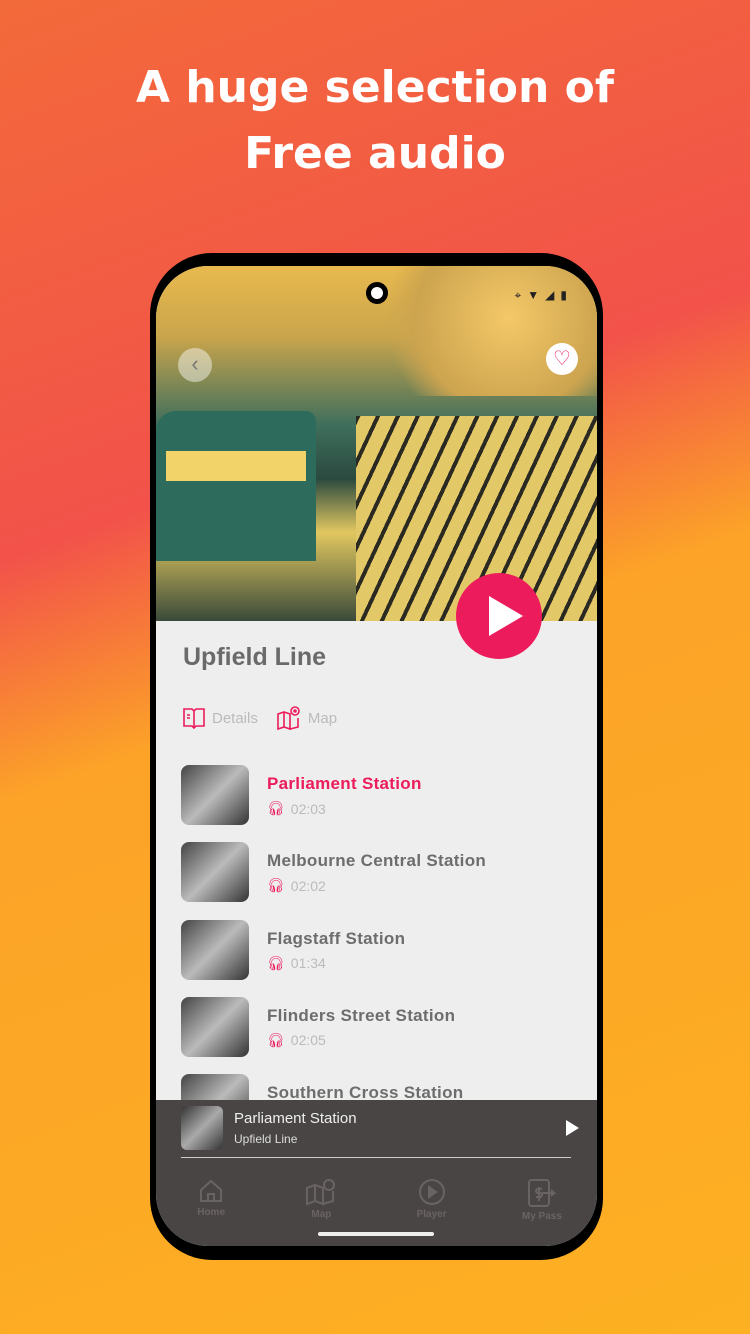 The height and width of the screenshot is (1334, 750). What do you see at coordinates (375, 153) in the screenshot?
I see `headline-line-2: Free audio` at bounding box center [375, 153].